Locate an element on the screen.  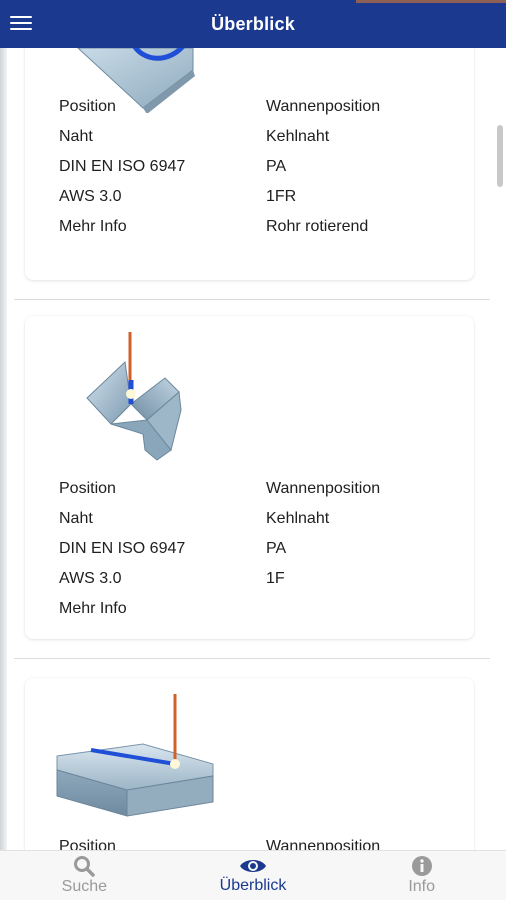
row-value: 1F is located at coordinates (275, 578).